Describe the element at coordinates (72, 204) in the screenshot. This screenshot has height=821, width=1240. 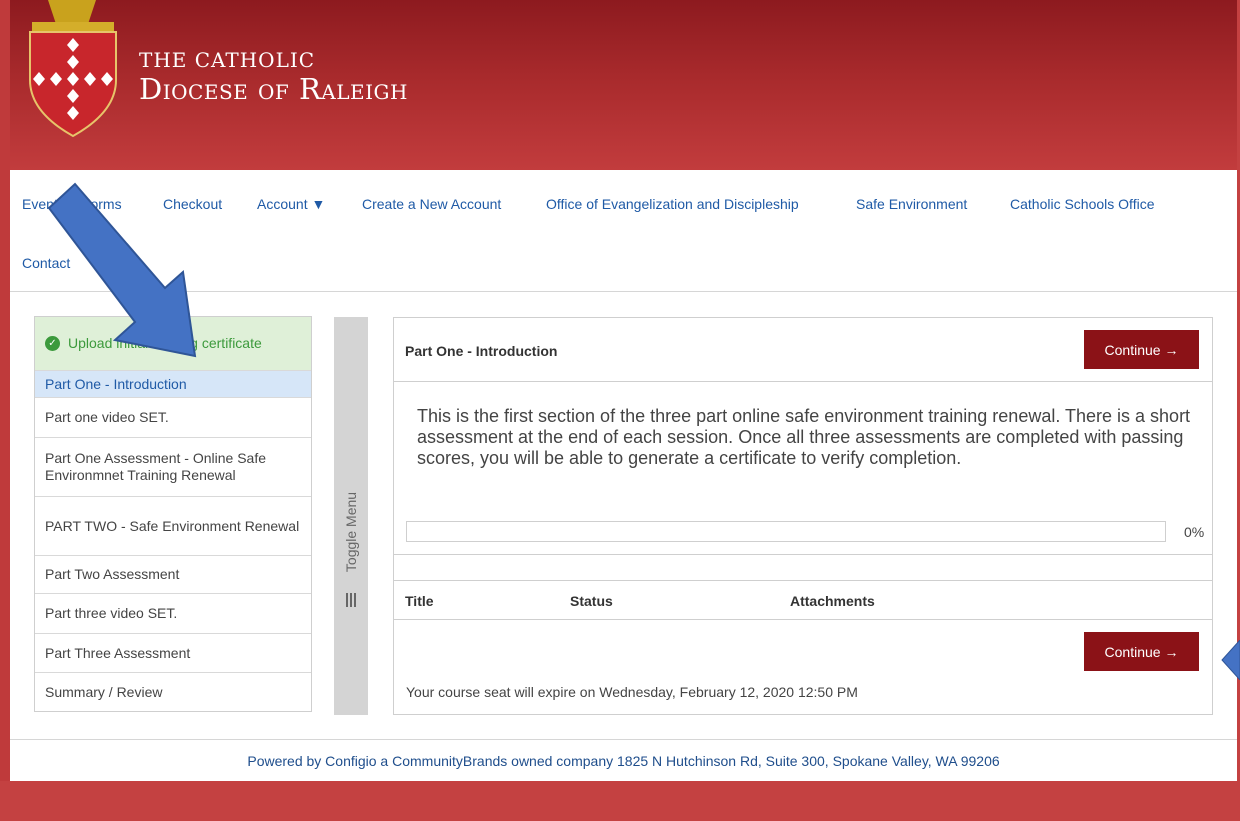
I see `nav-events-forms: Events & Forms` at that location.